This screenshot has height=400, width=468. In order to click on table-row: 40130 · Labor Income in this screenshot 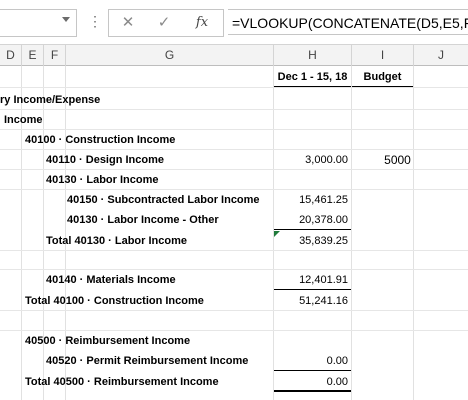, I will do `click(234, 180)`.